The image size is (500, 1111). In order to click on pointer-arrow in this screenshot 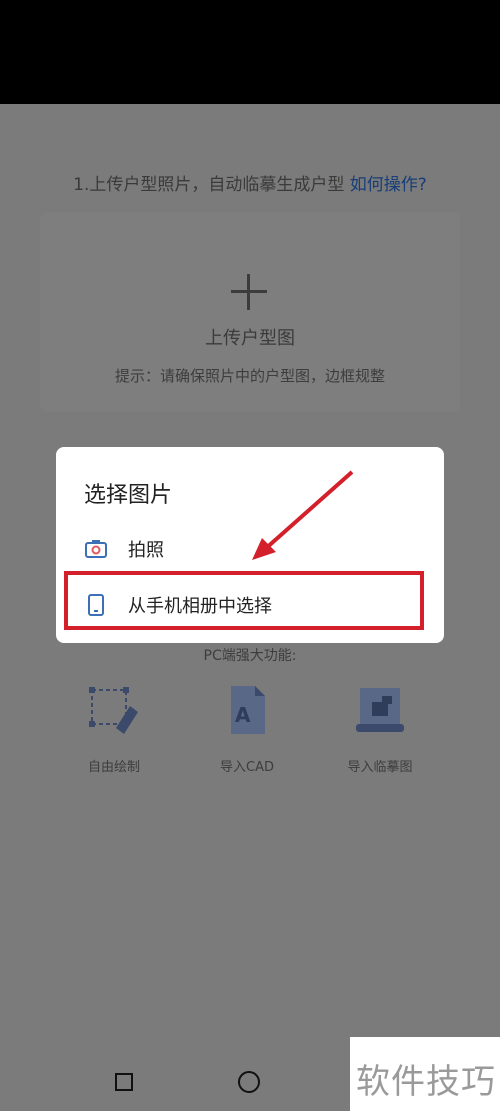, I will do `click(303, 515)`.